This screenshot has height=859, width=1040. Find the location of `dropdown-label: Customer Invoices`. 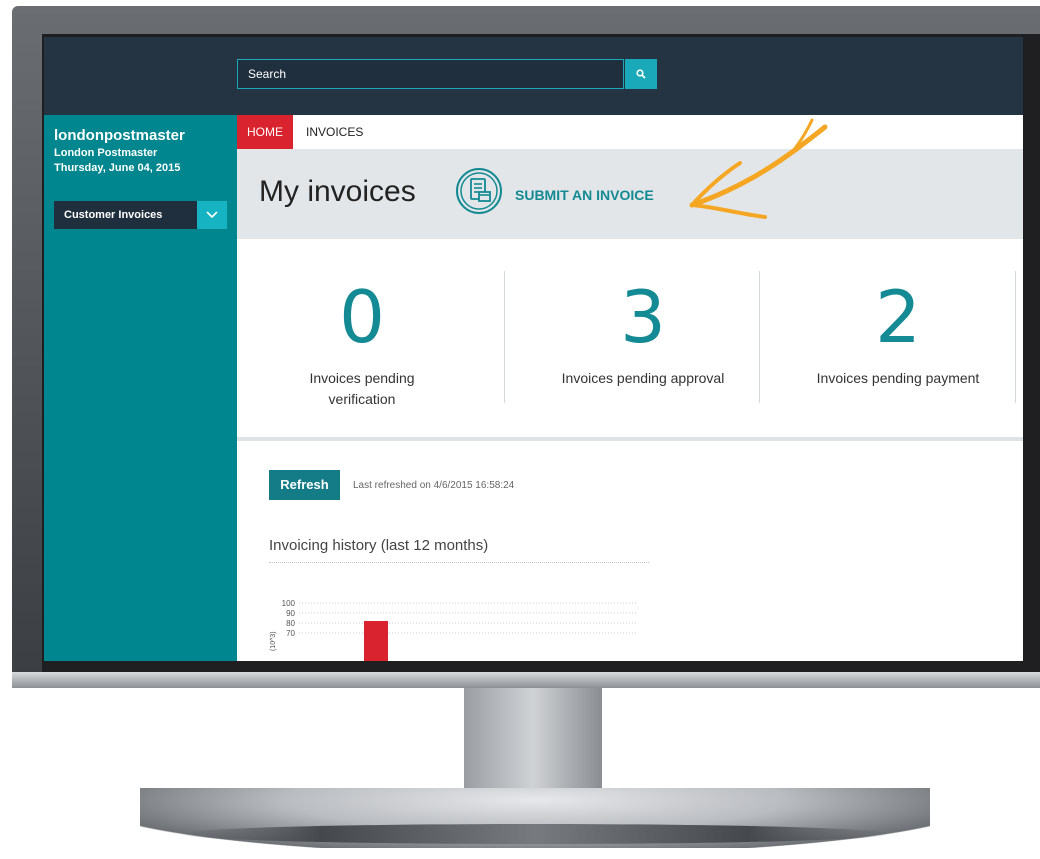

dropdown-label: Customer Invoices is located at coordinates (113, 215).